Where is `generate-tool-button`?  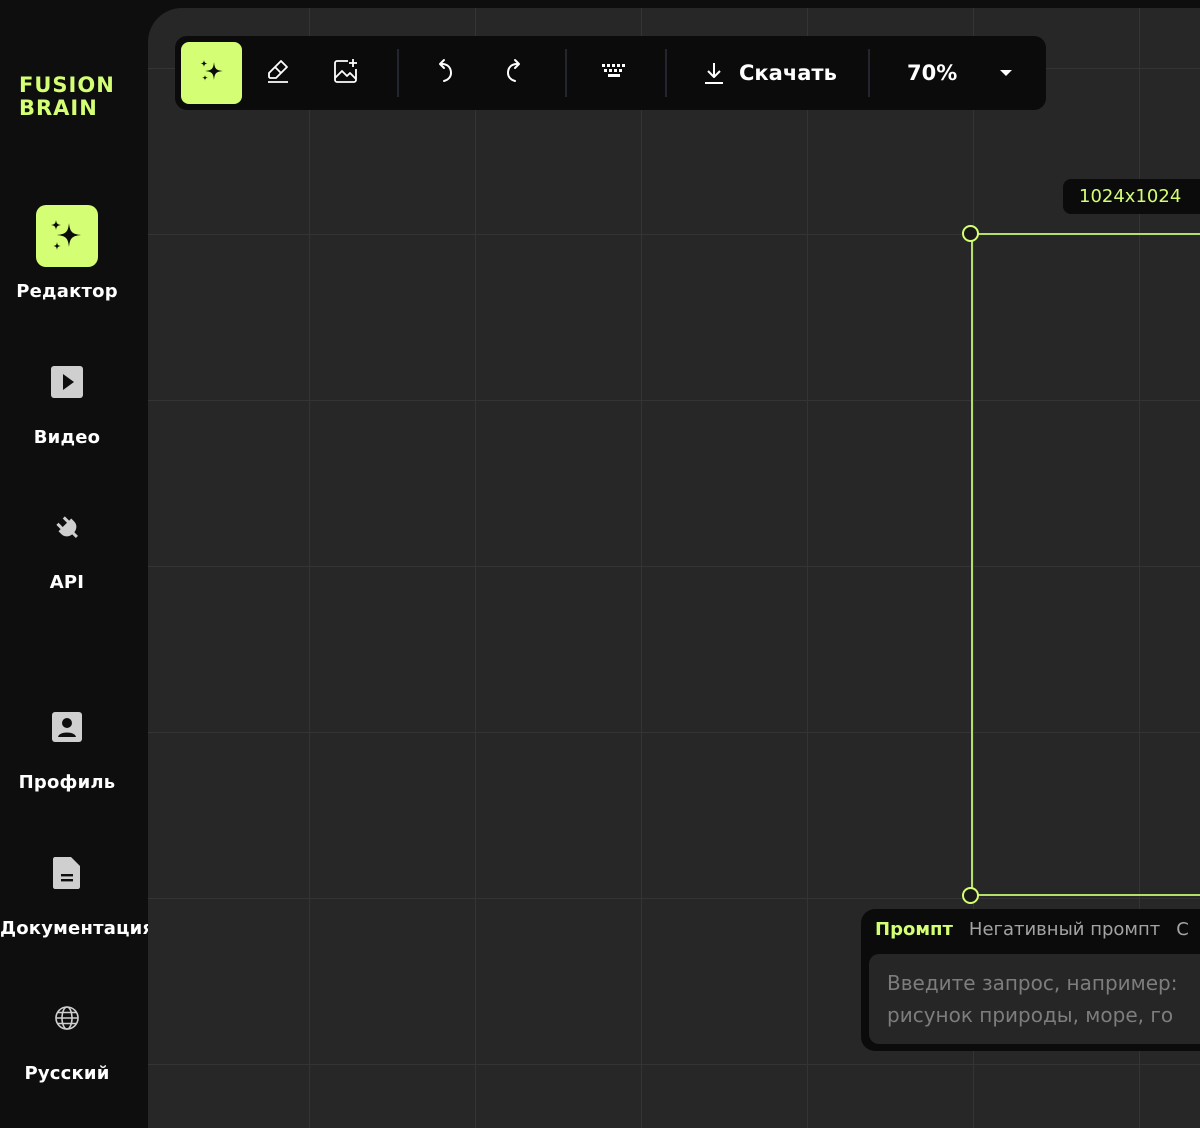
generate-tool-button is located at coordinates (211, 73).